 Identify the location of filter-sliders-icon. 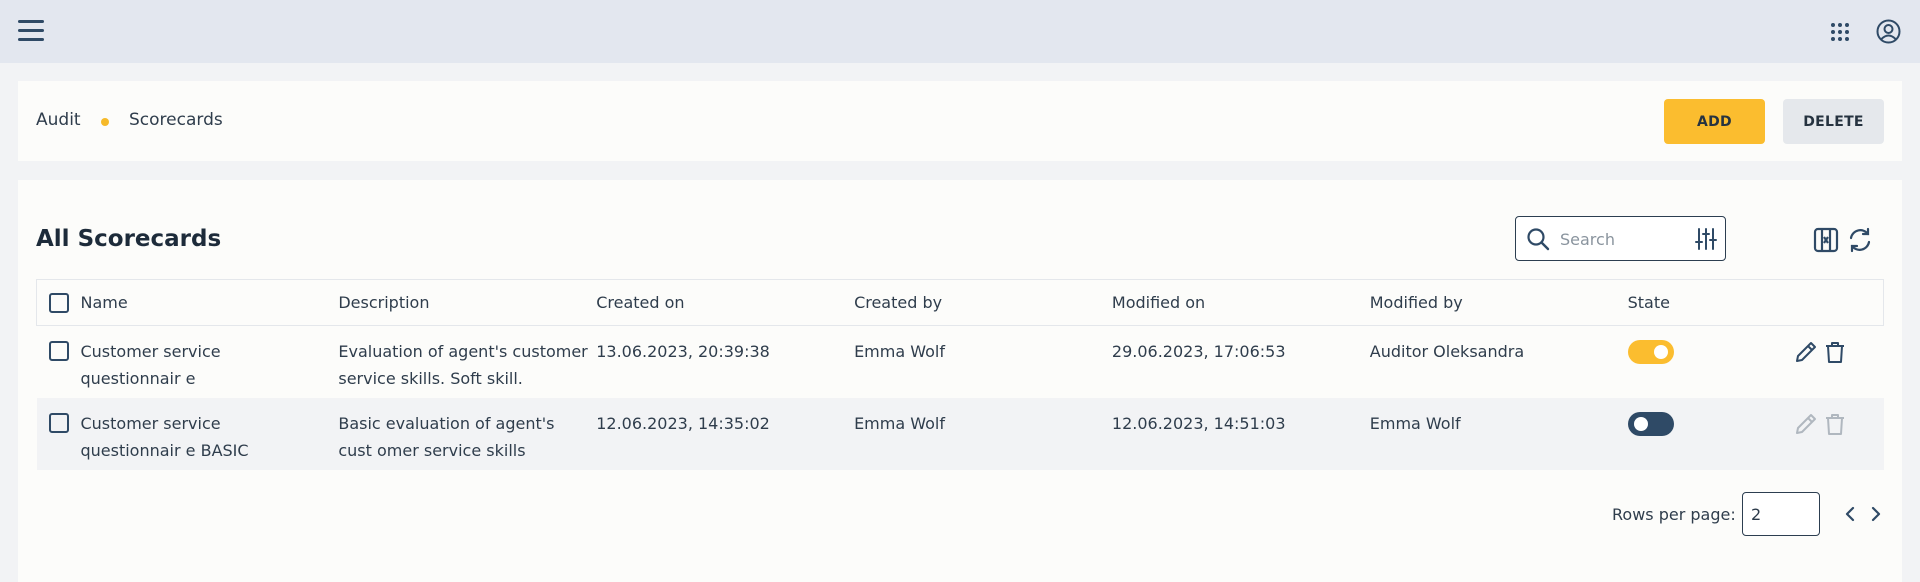
(1706, 239).